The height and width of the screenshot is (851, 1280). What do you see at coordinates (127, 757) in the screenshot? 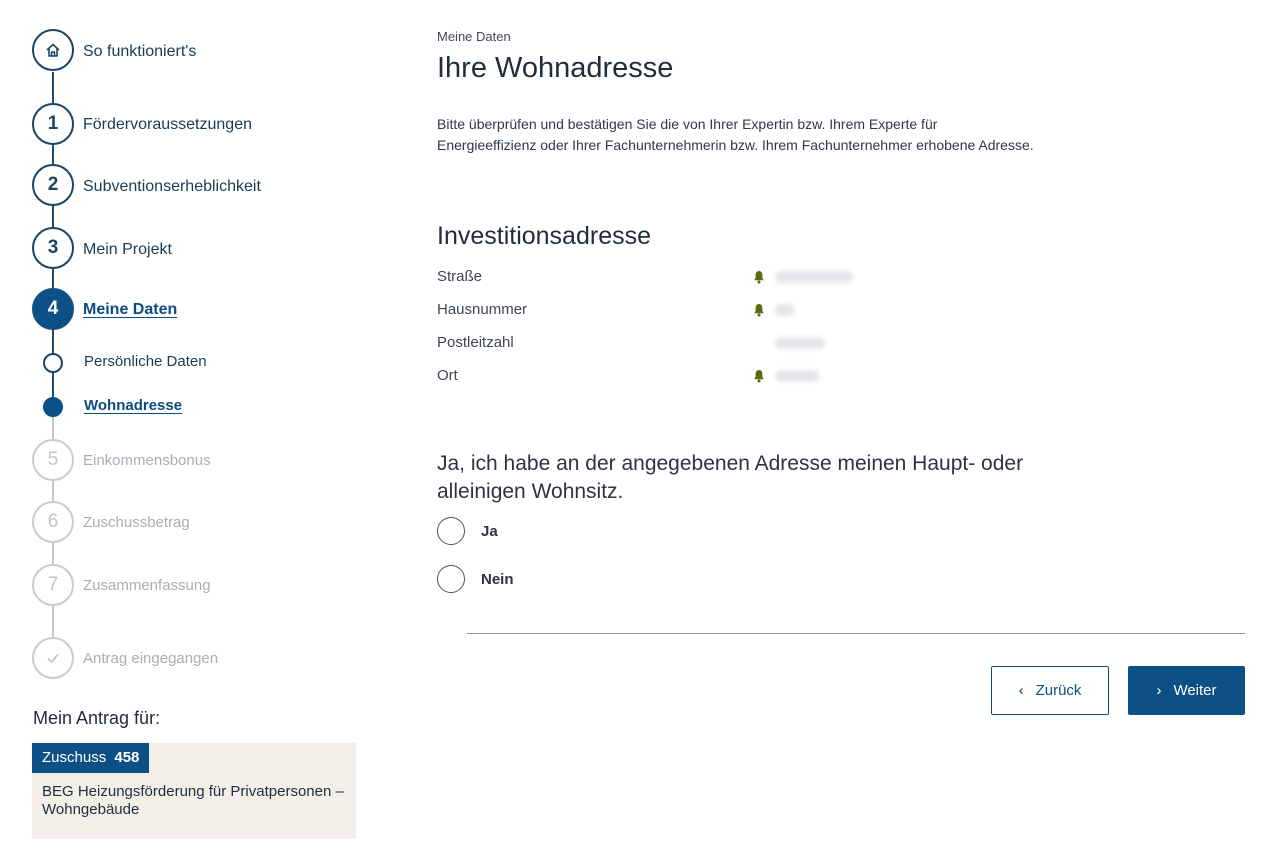
I see `antrag-badge-number: 458` at bounding box center [127, 757].